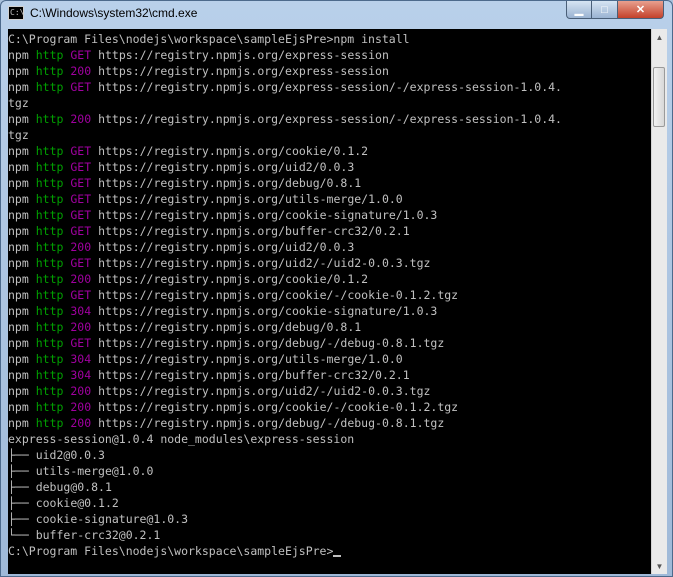  What do you see at coordinates (579, 10) in the screenshot?
I see `minimize-button: ▁` at bounding box center [579, 10].